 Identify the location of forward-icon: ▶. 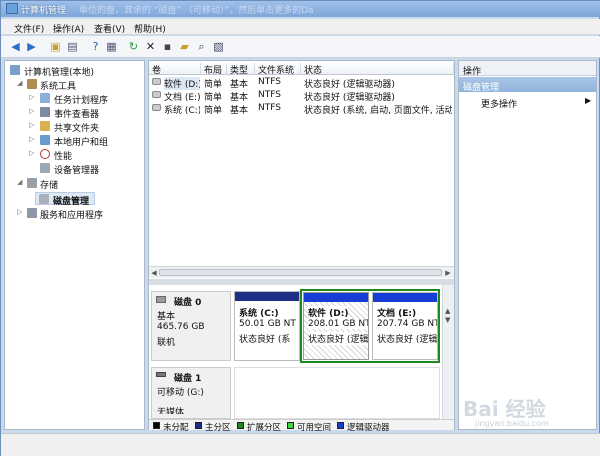
(31, 46).